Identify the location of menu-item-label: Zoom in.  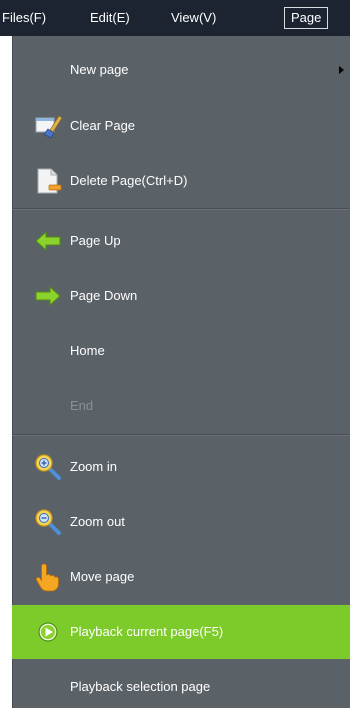
(93, 466).